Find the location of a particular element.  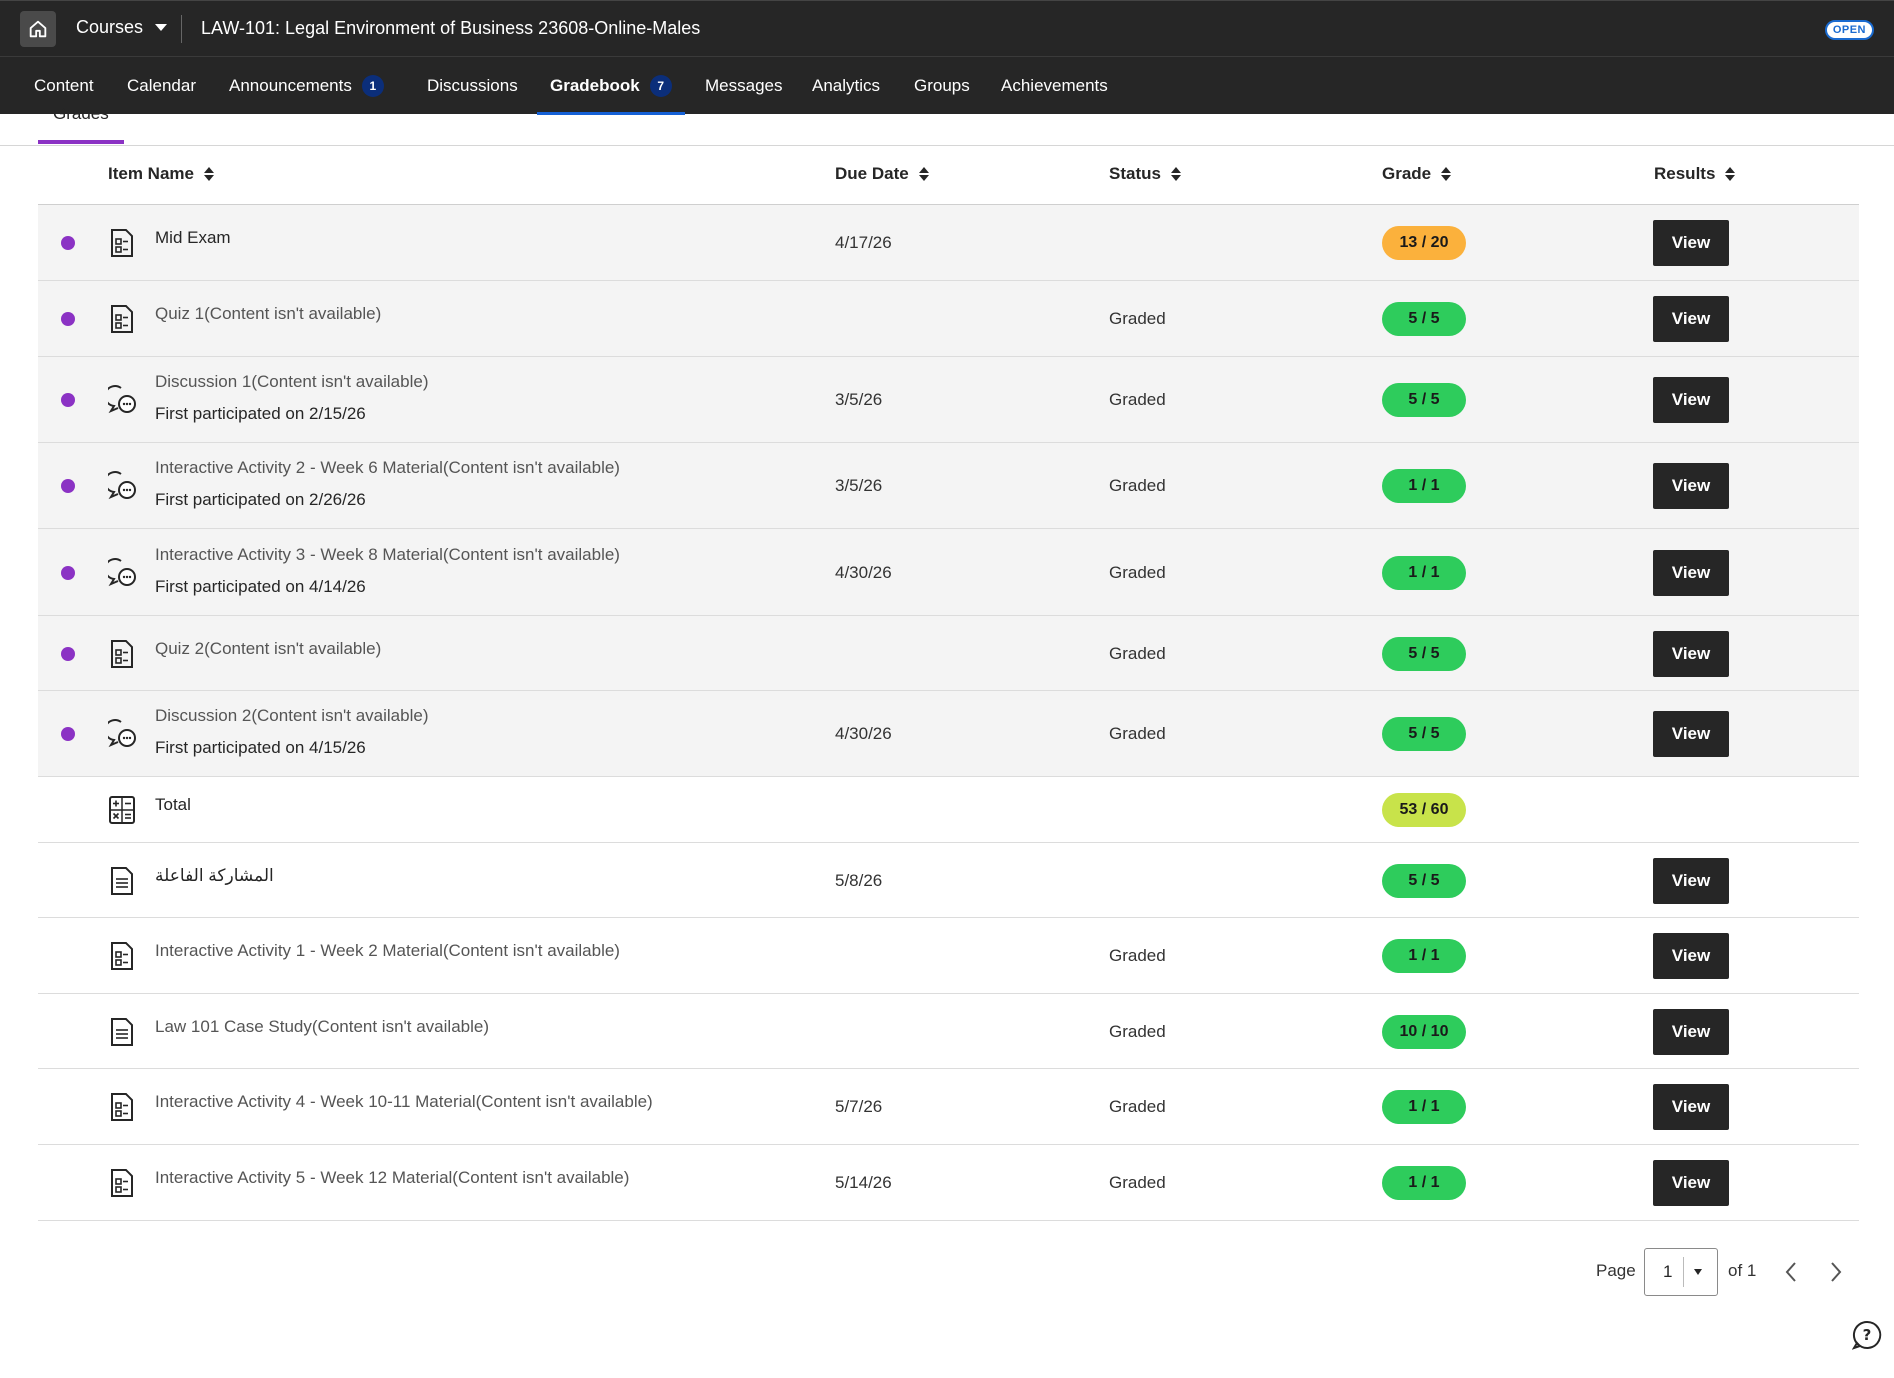

tab-announcements: Announcements 1 is located at coordinates (306, 86).